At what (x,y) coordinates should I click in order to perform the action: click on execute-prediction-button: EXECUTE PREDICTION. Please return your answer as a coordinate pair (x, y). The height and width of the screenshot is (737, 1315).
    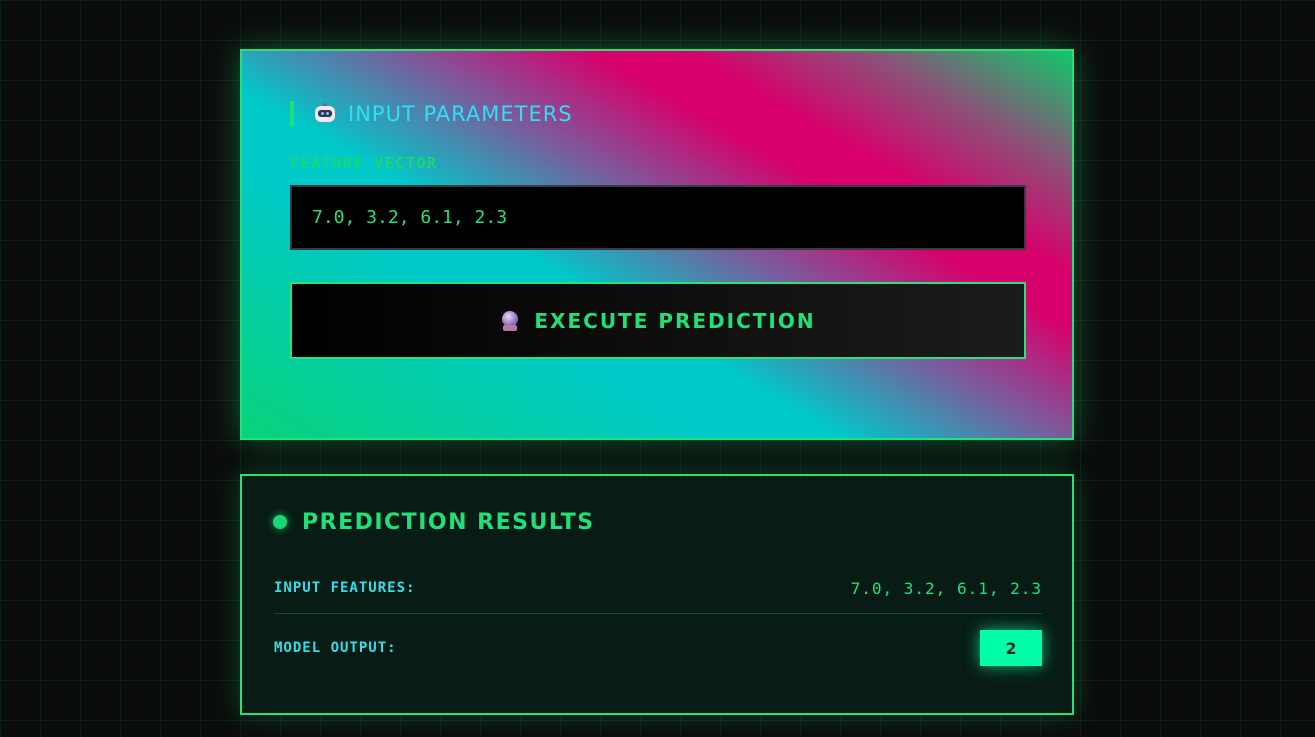
    Looking at the image, I should click on (658, 320).